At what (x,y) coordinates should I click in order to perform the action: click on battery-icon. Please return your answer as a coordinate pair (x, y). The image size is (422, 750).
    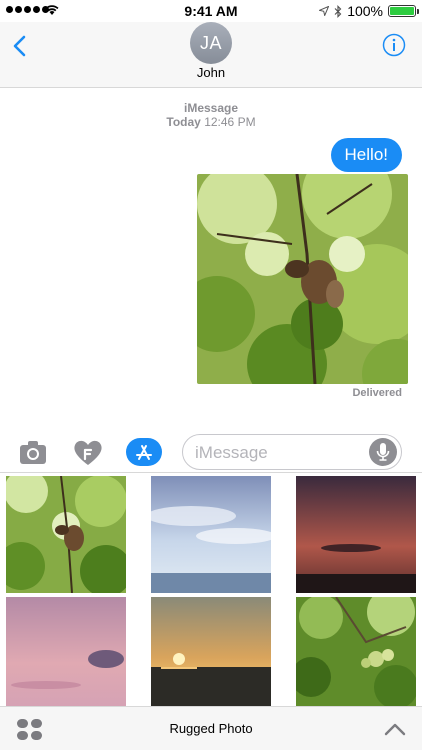
    Looking at the image, I should click on (403, 11).